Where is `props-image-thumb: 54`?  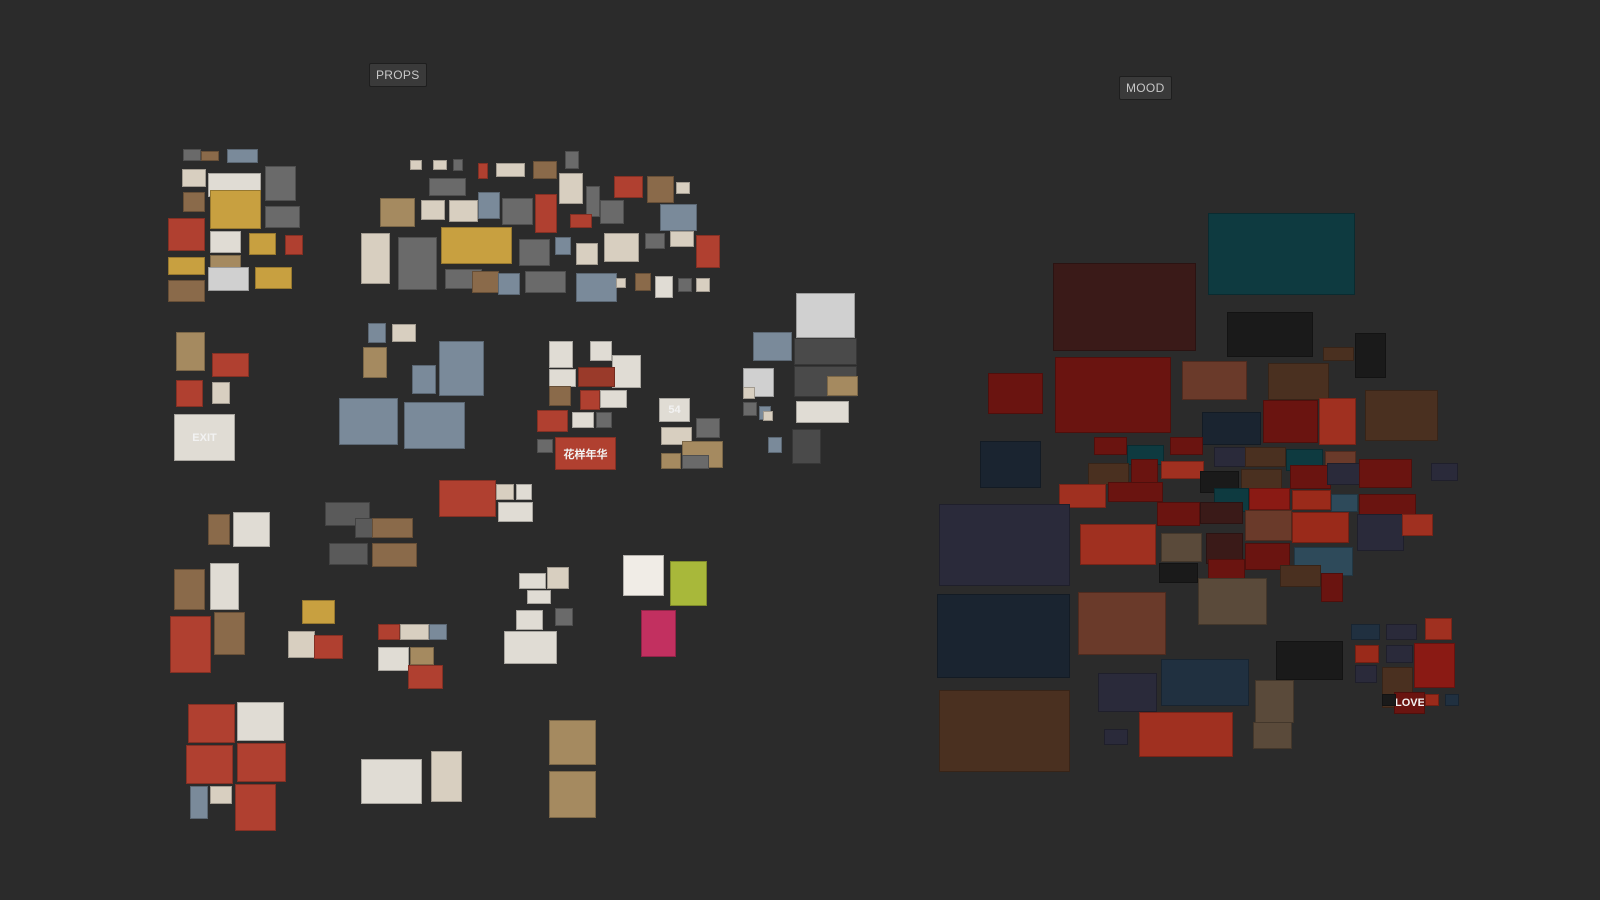 props-image-thumb: 54 is located at coordinates (674, 410).